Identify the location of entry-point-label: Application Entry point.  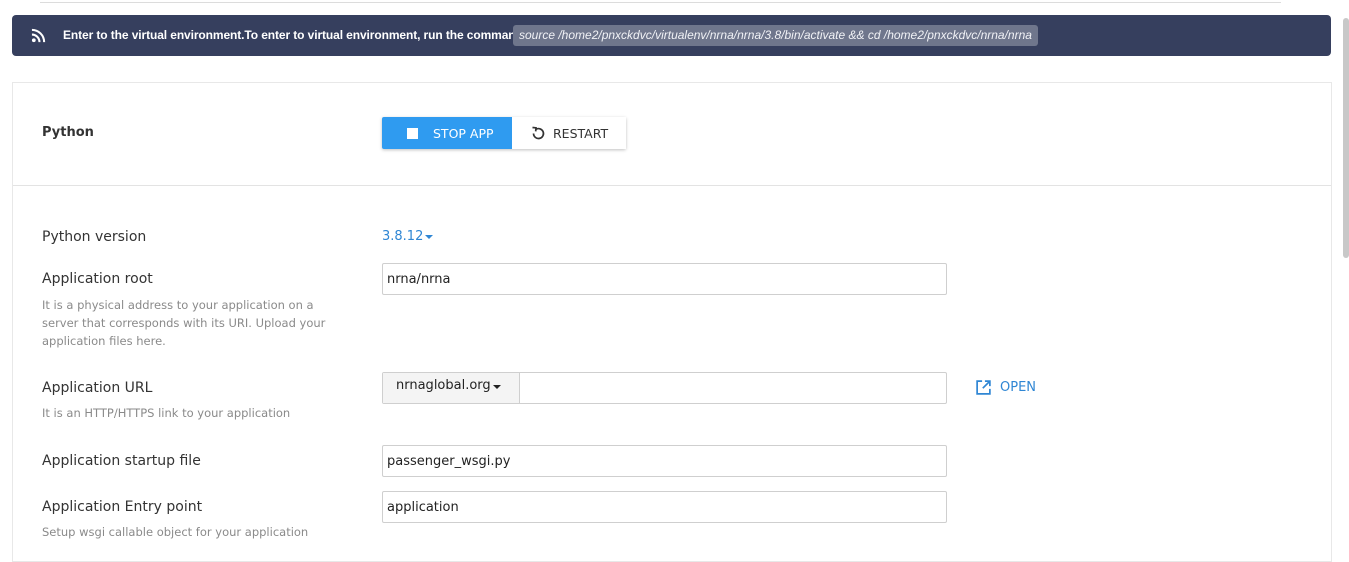
(122, 507).